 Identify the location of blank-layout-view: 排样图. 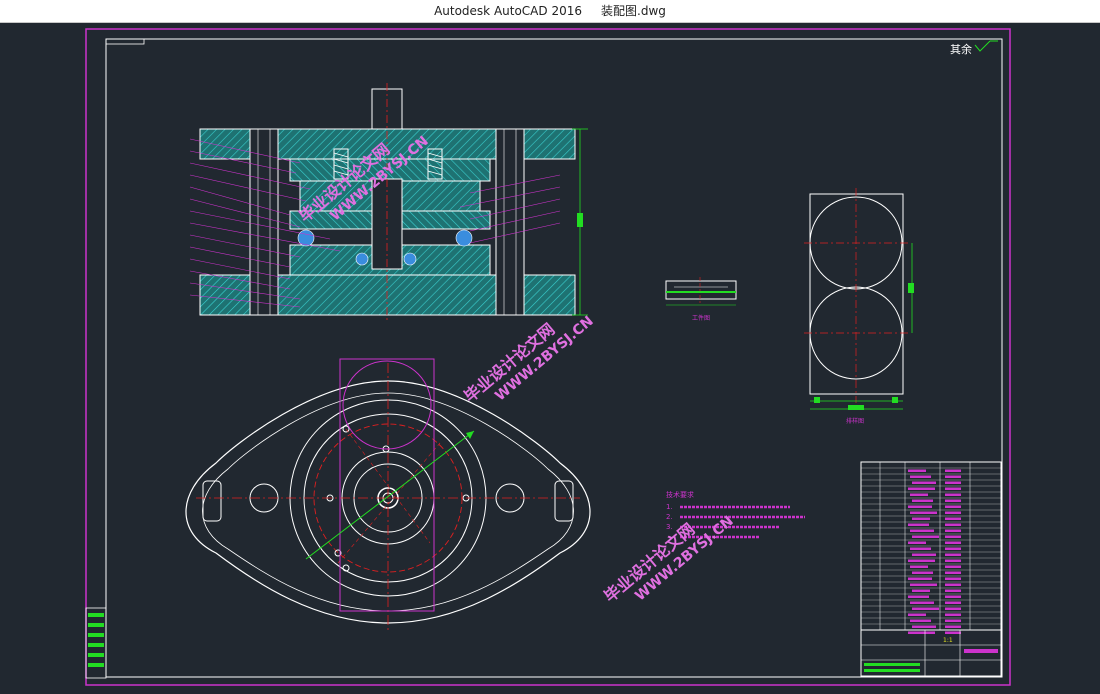
(859, 306).